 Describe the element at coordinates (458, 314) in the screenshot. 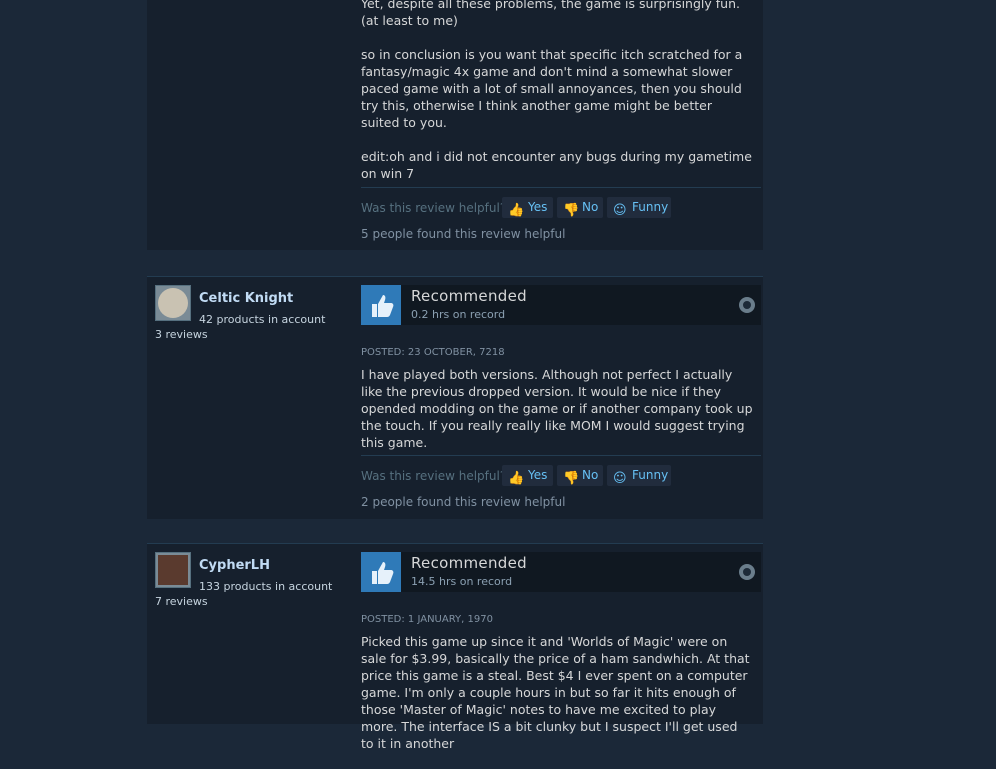

I see `hours-on-record: 0.2 hrs on record` at that location.